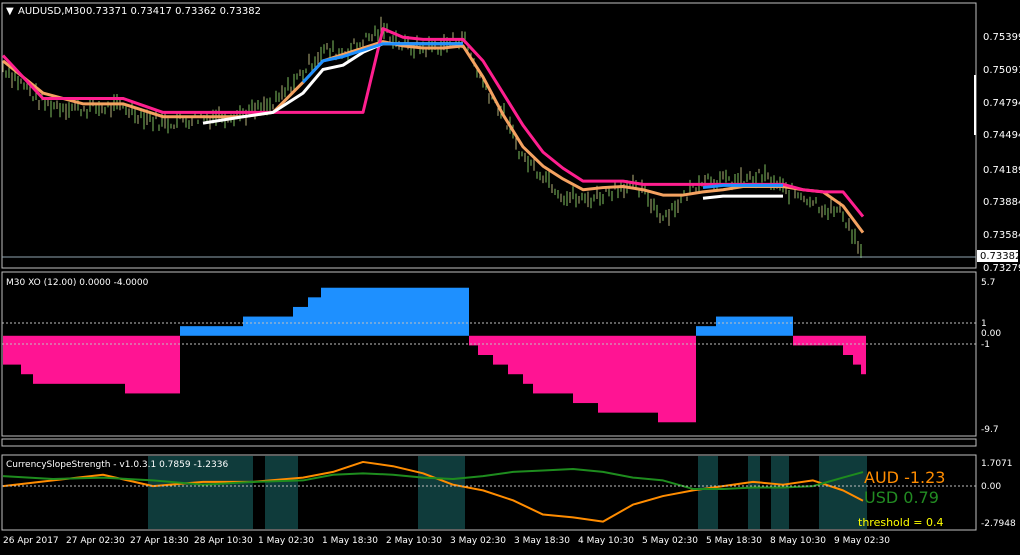  I want to click on price-tick: 0.75091, so click(1001, 70).